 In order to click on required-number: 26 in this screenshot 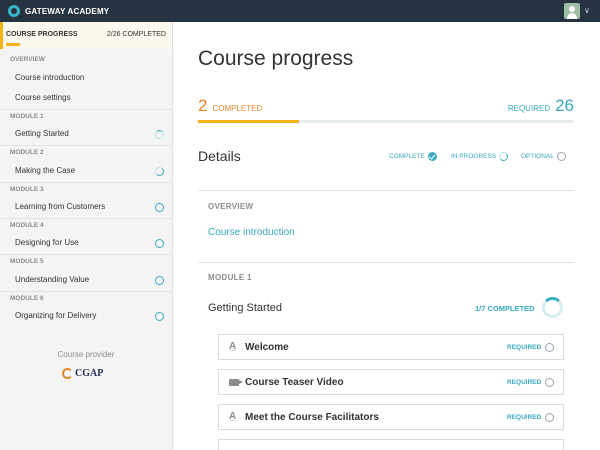, I will do `click(564, 105)`.